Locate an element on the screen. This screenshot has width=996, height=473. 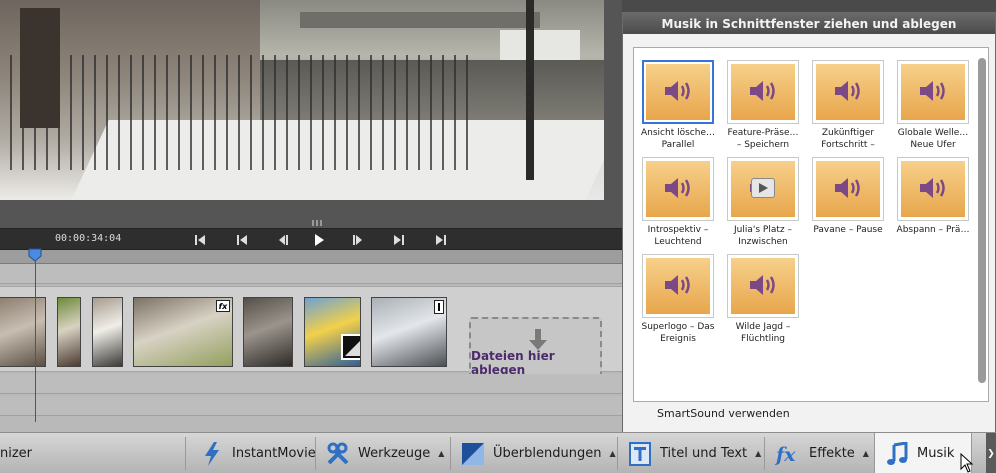
step-back-icon is located at coordinates (283, 240).